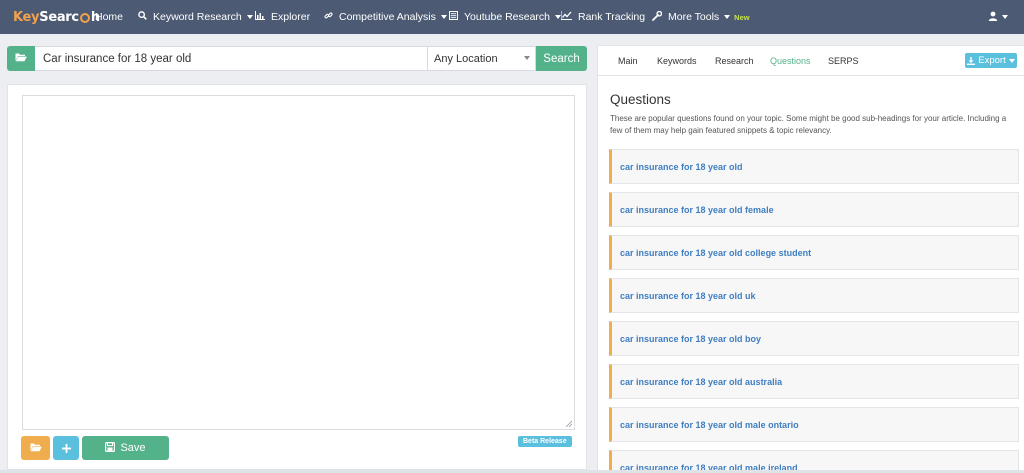 The width and height of the screenshot is (1024, 473). I want to click on question-item: car insurance for 18 year old female, so click(814, 209).